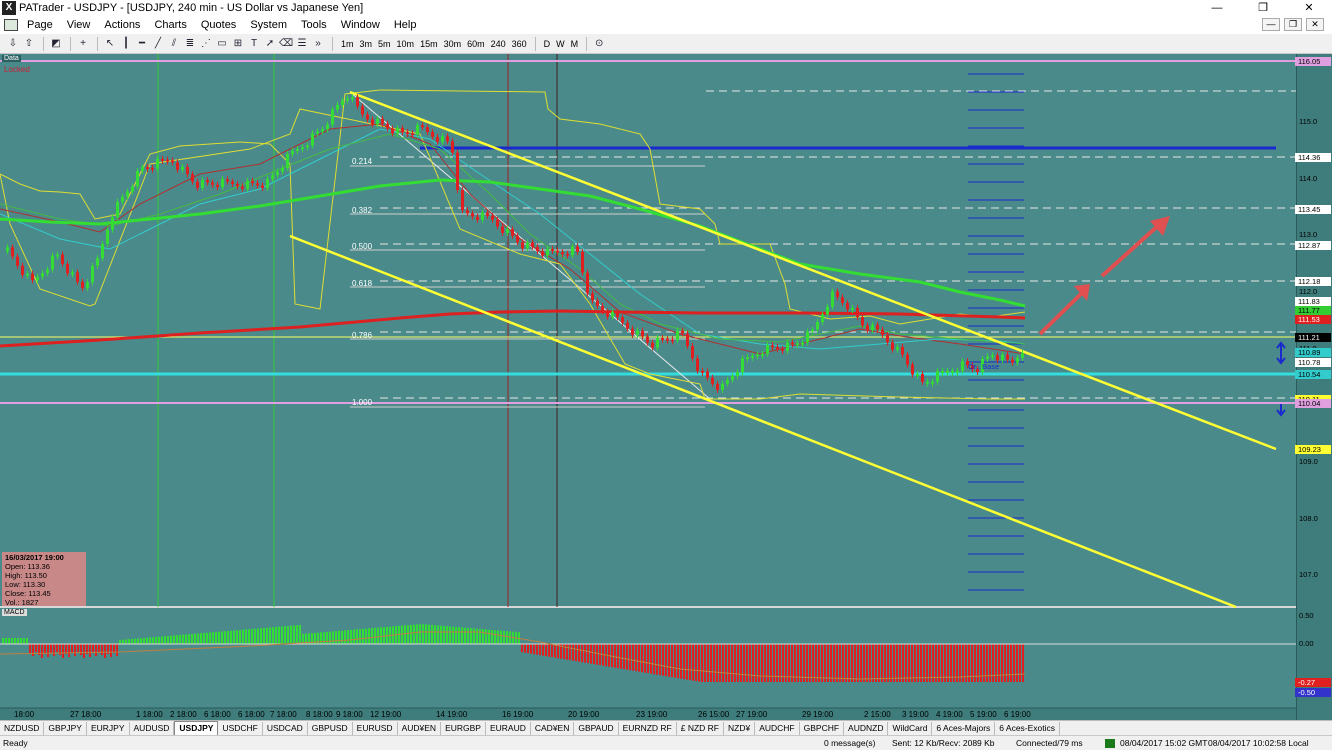 Image resolution: width=1332 pixels, height=750 pixels. Describe the element at coordinates (217, 714) in the screenshot. I see `x-axis-label: 6 18:00` at that location.